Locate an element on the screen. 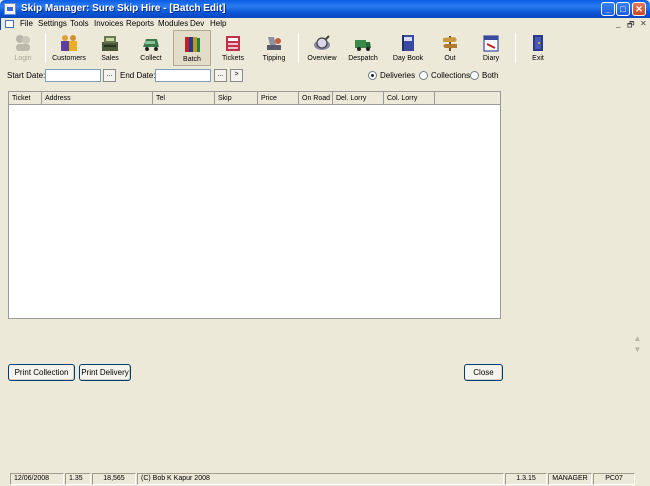  status-date: 12/06/2008 is located at coordinates (37, 479).